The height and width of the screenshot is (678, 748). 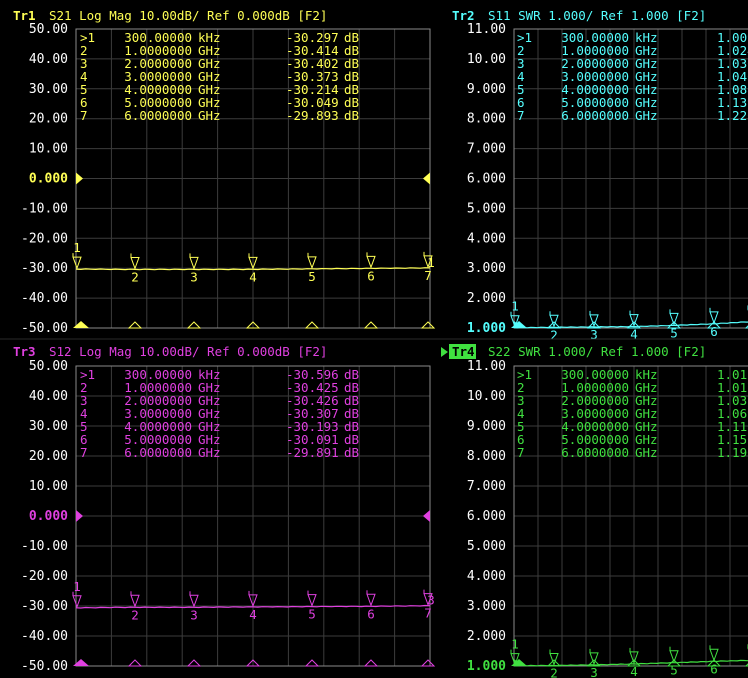 What do you see at coordinates (48, 59) in the screenshot?
I see `y-tick-label: 40.00` at bounding box center [48, 59].